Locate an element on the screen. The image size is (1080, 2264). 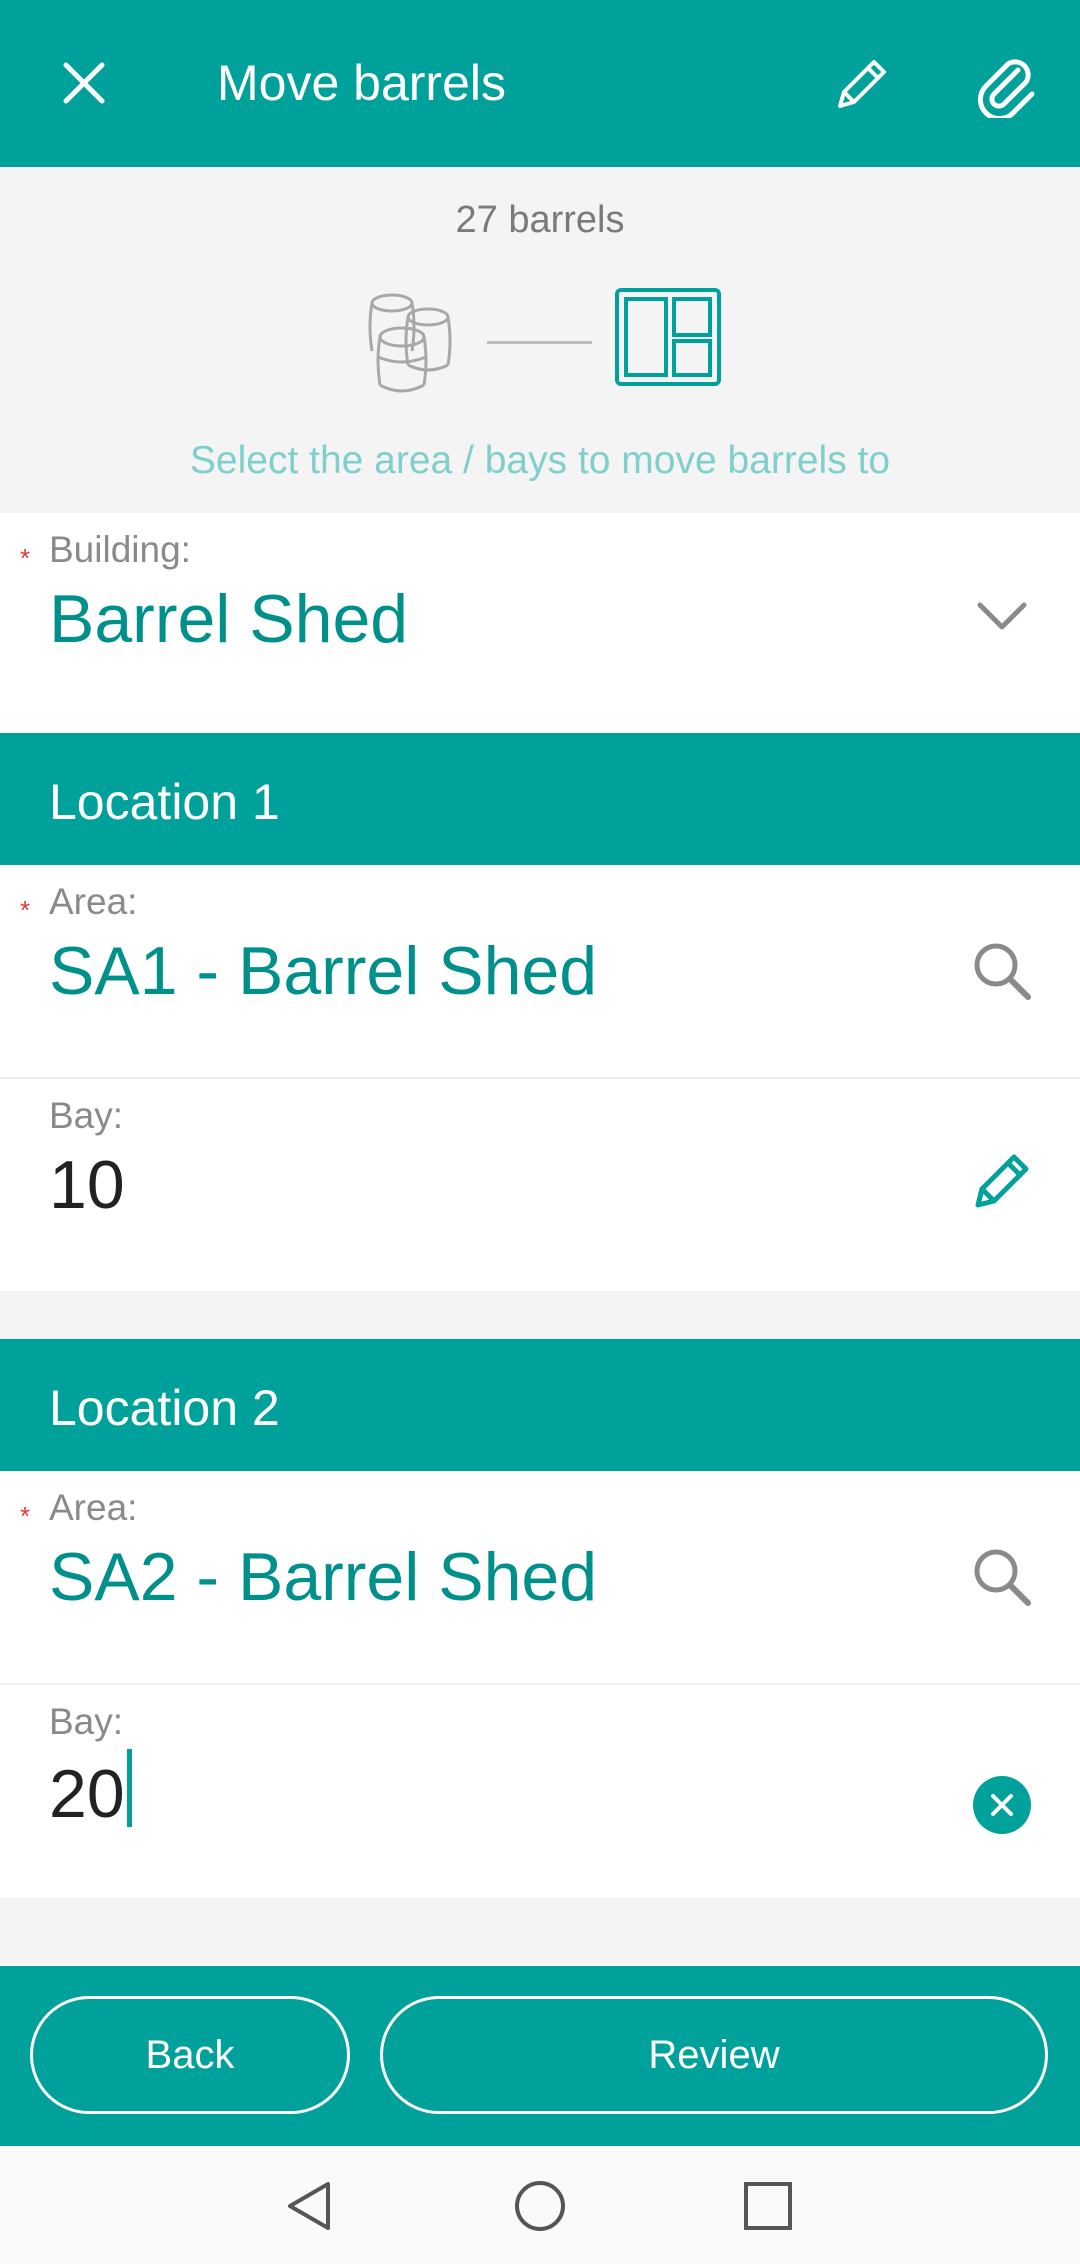
location-1-area-field: * Area: SA1 - Barrel Shed is located at coordinates (540, 972).